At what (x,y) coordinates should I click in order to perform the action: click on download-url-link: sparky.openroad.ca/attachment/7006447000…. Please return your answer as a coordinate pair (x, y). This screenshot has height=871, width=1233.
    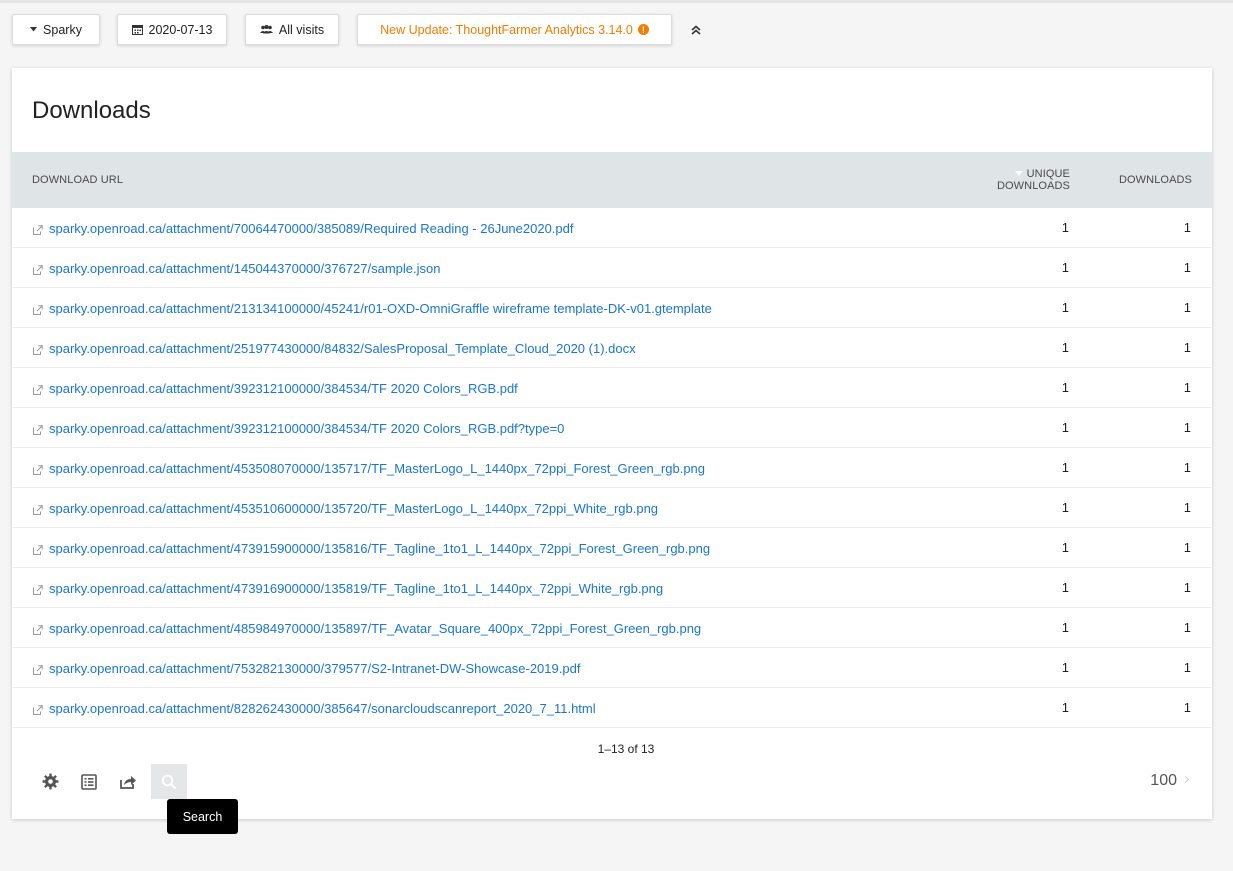
    Looking at the image, I should click on (311, 228).